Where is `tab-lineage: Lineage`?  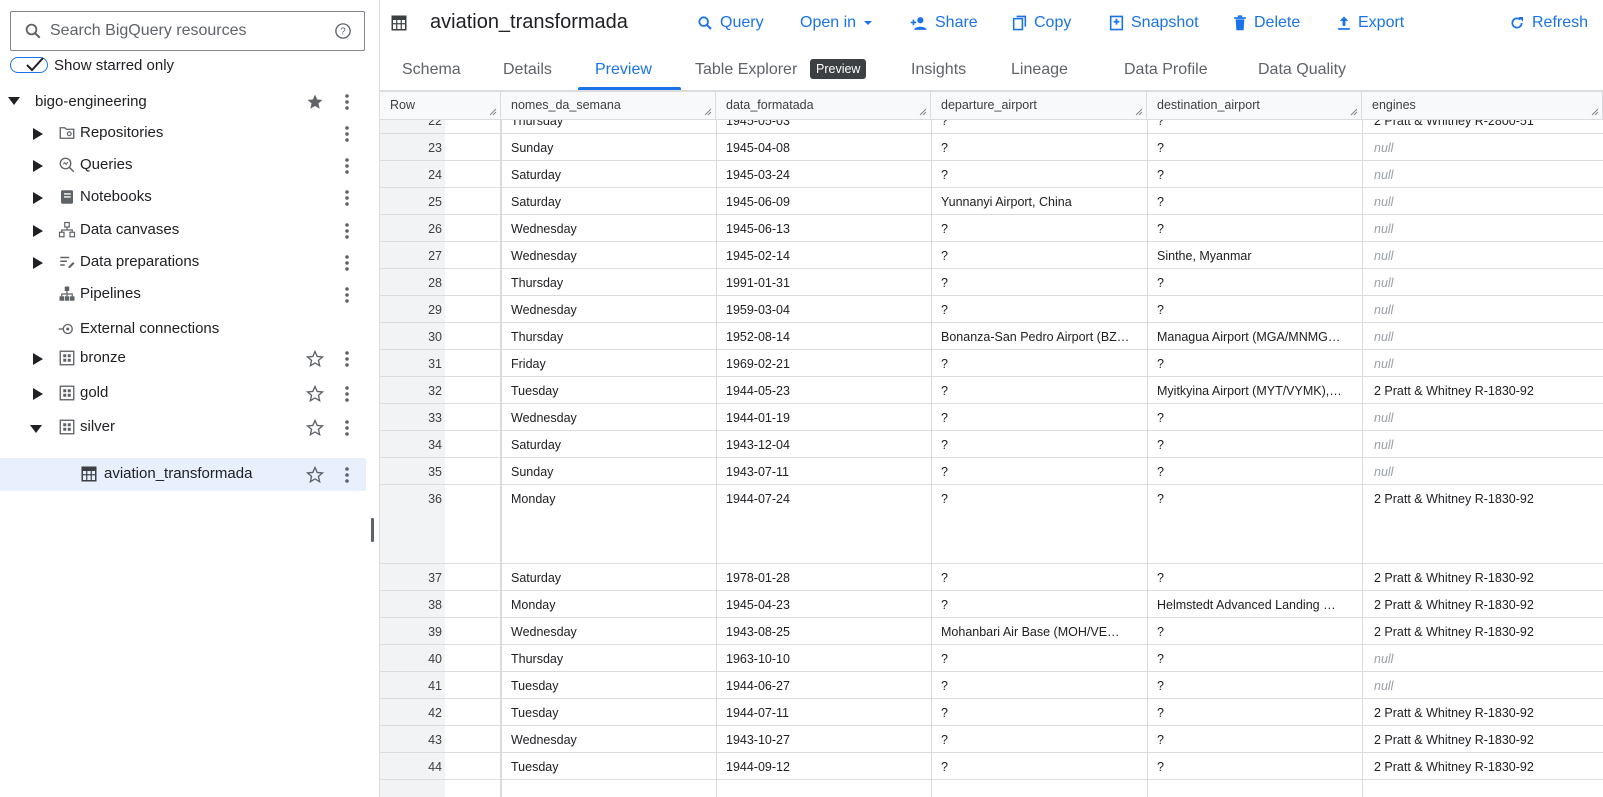
tab-lineage: Lineage is located at coordinates (1039, 70).